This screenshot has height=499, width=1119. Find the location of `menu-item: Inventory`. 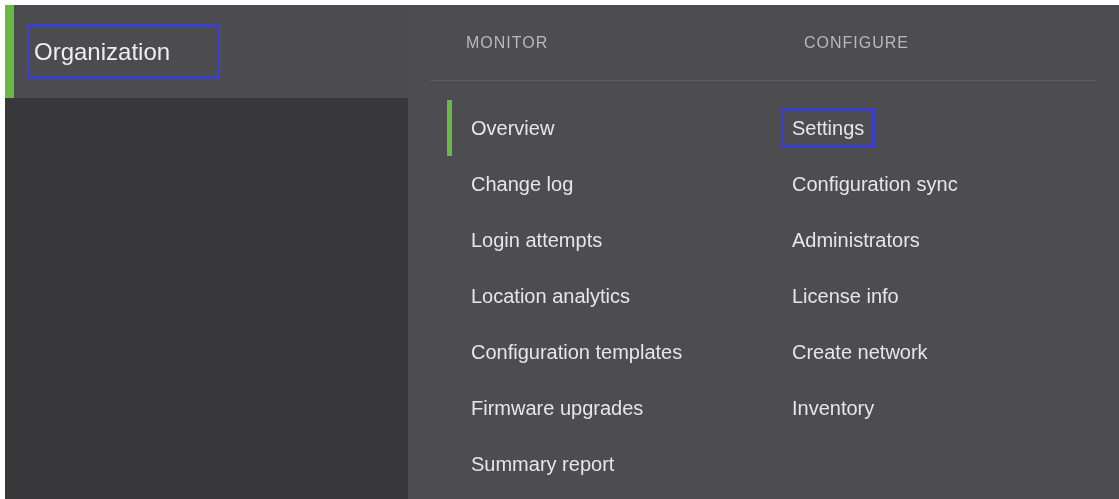

menu-item: Inventory is located at coordinates (833, 408).